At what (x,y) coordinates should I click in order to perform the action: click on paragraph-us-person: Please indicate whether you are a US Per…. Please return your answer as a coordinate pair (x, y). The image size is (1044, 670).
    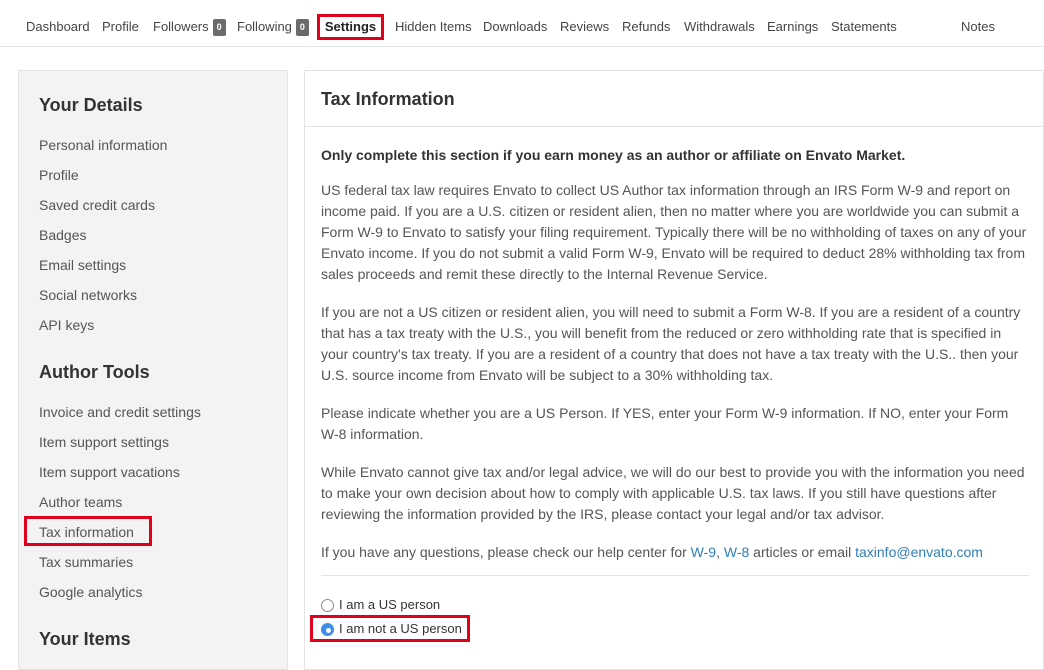
    Looking at the image, I should click on (665, 423).